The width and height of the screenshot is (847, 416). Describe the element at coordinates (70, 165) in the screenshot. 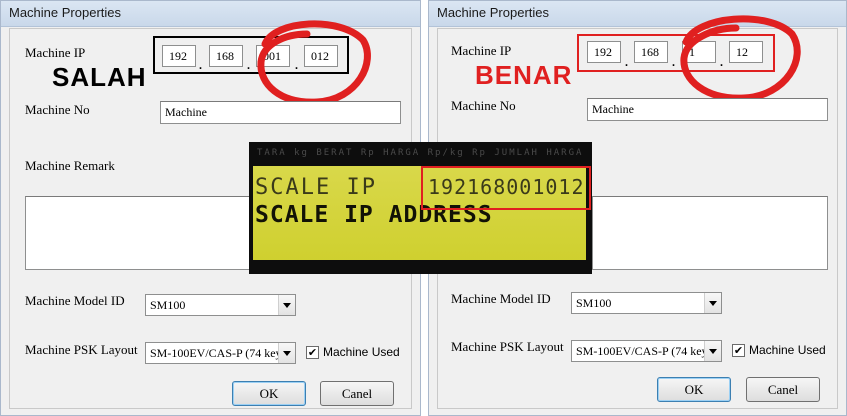

I see `machine-remark-label: Machine Remark` at that location.